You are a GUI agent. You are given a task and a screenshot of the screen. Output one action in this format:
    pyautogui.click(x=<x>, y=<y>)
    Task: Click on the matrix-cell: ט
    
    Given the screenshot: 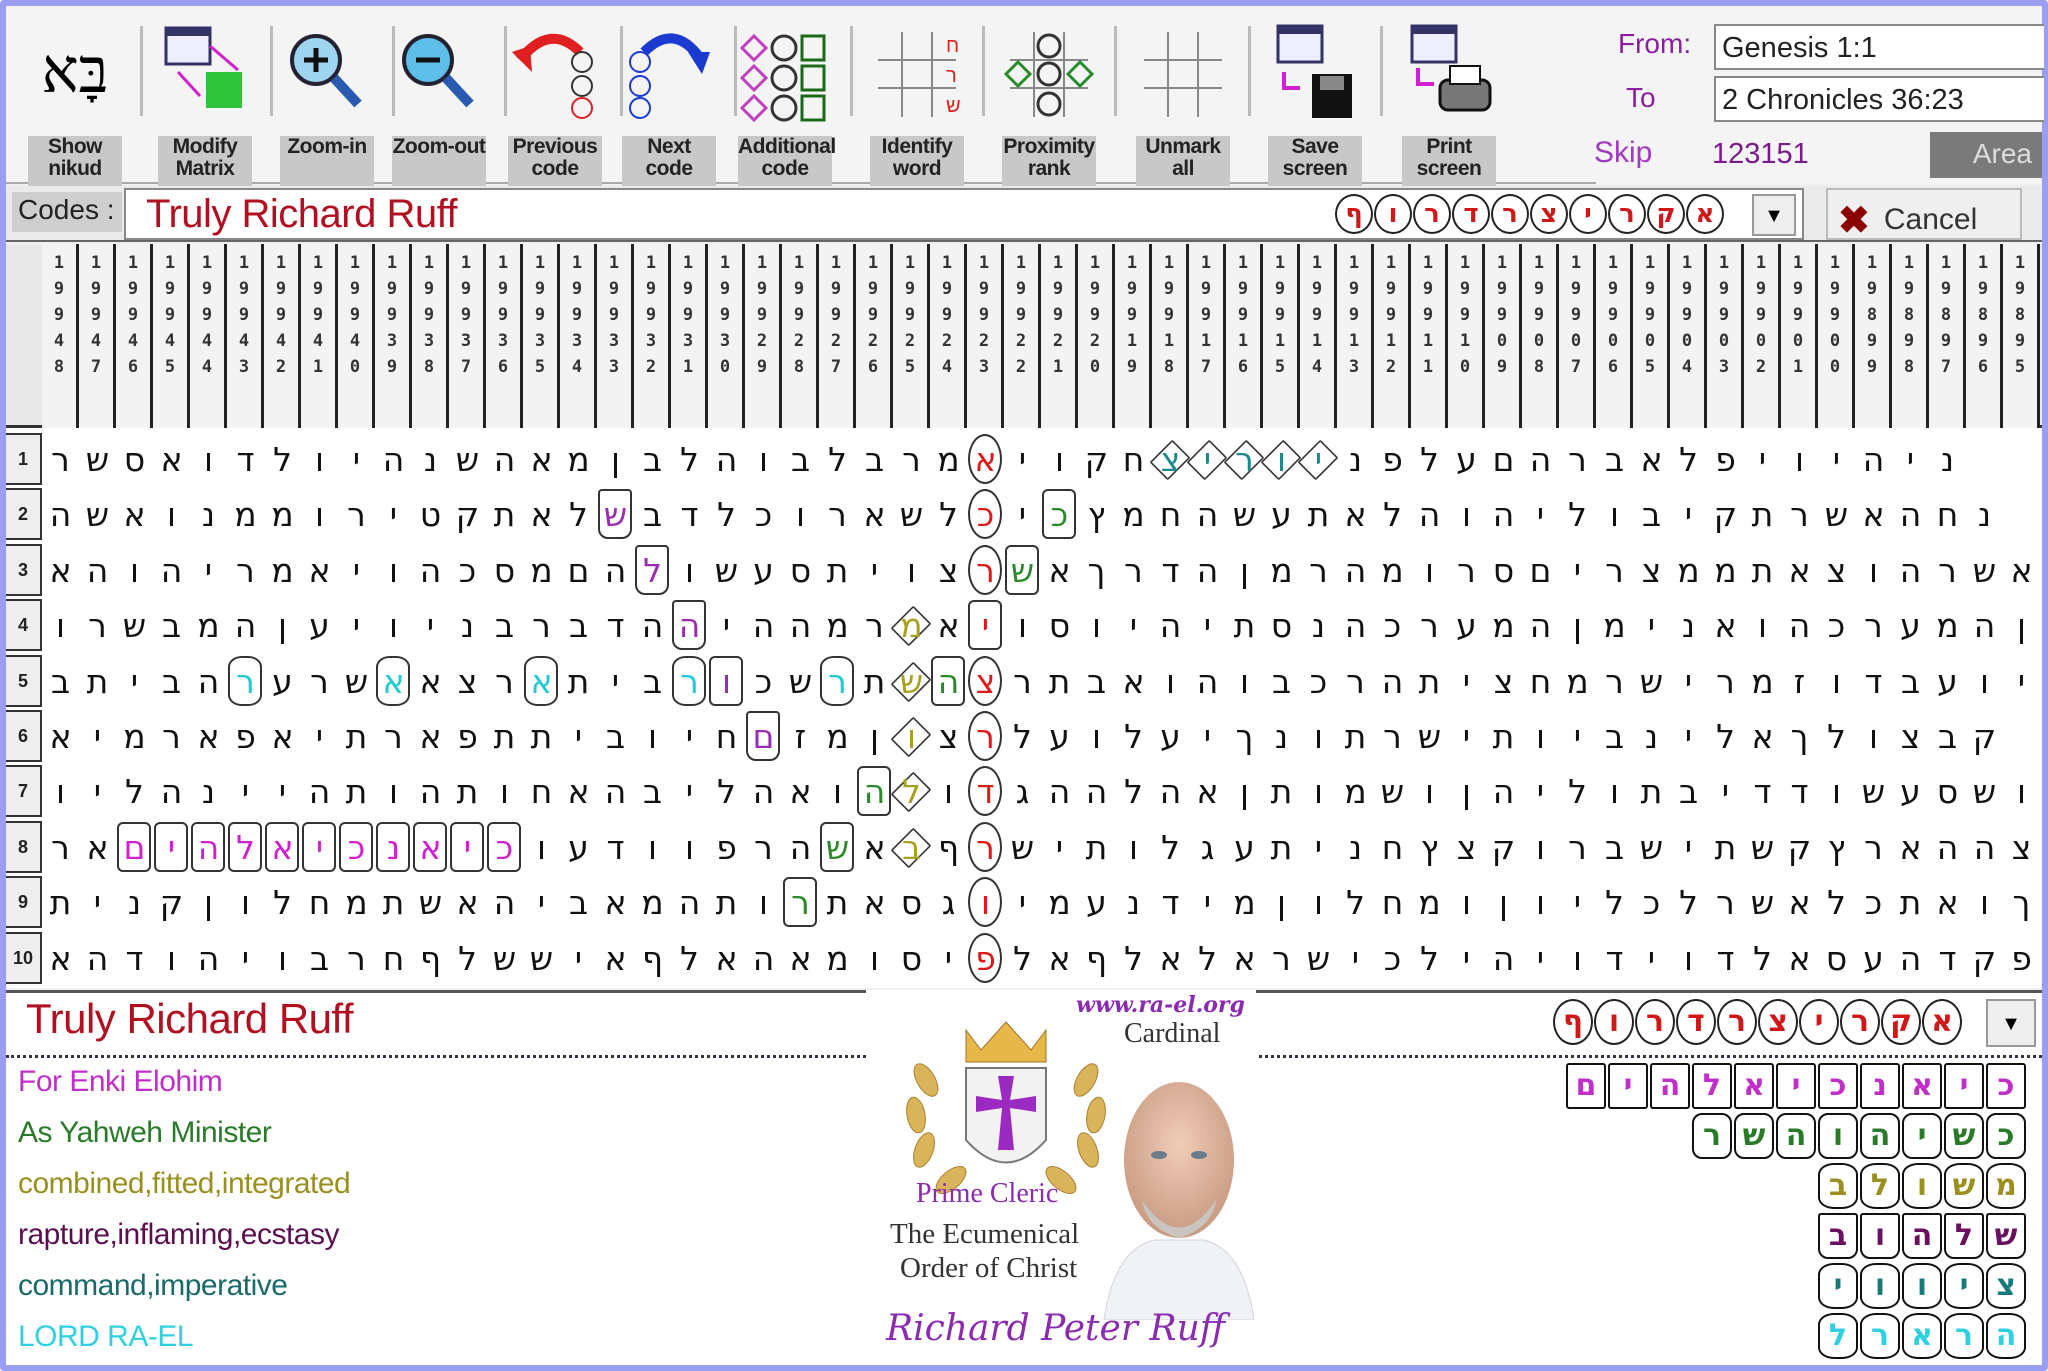 What is the action you would take?
    pyautogui.click(x=430, y=514)
    